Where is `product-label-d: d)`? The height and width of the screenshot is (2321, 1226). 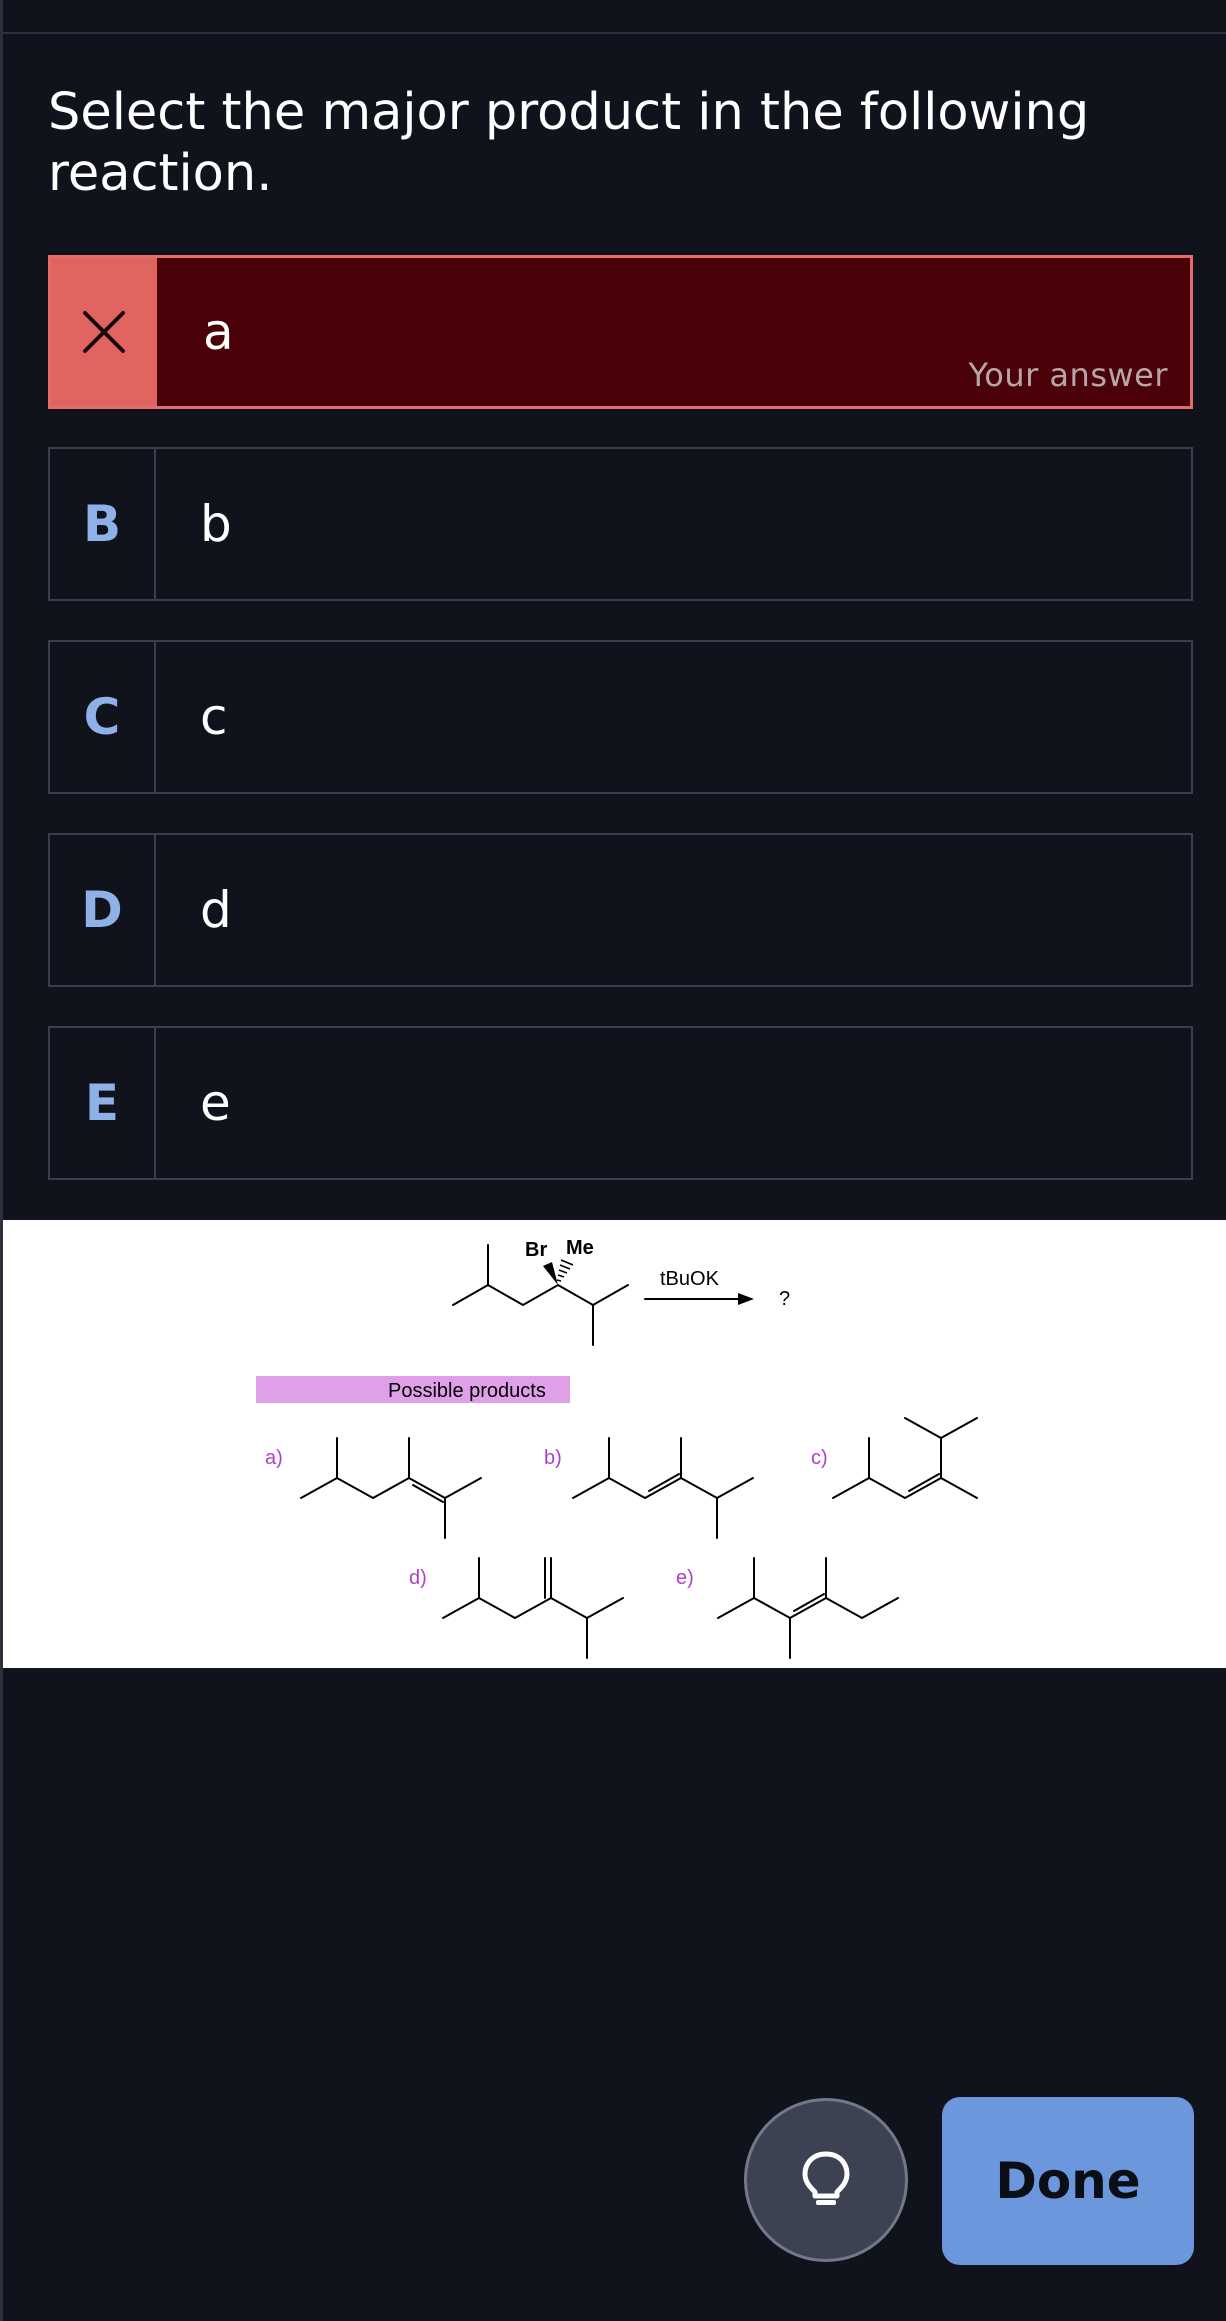
product-label-d: d) is located at coordinates (418, 1578).